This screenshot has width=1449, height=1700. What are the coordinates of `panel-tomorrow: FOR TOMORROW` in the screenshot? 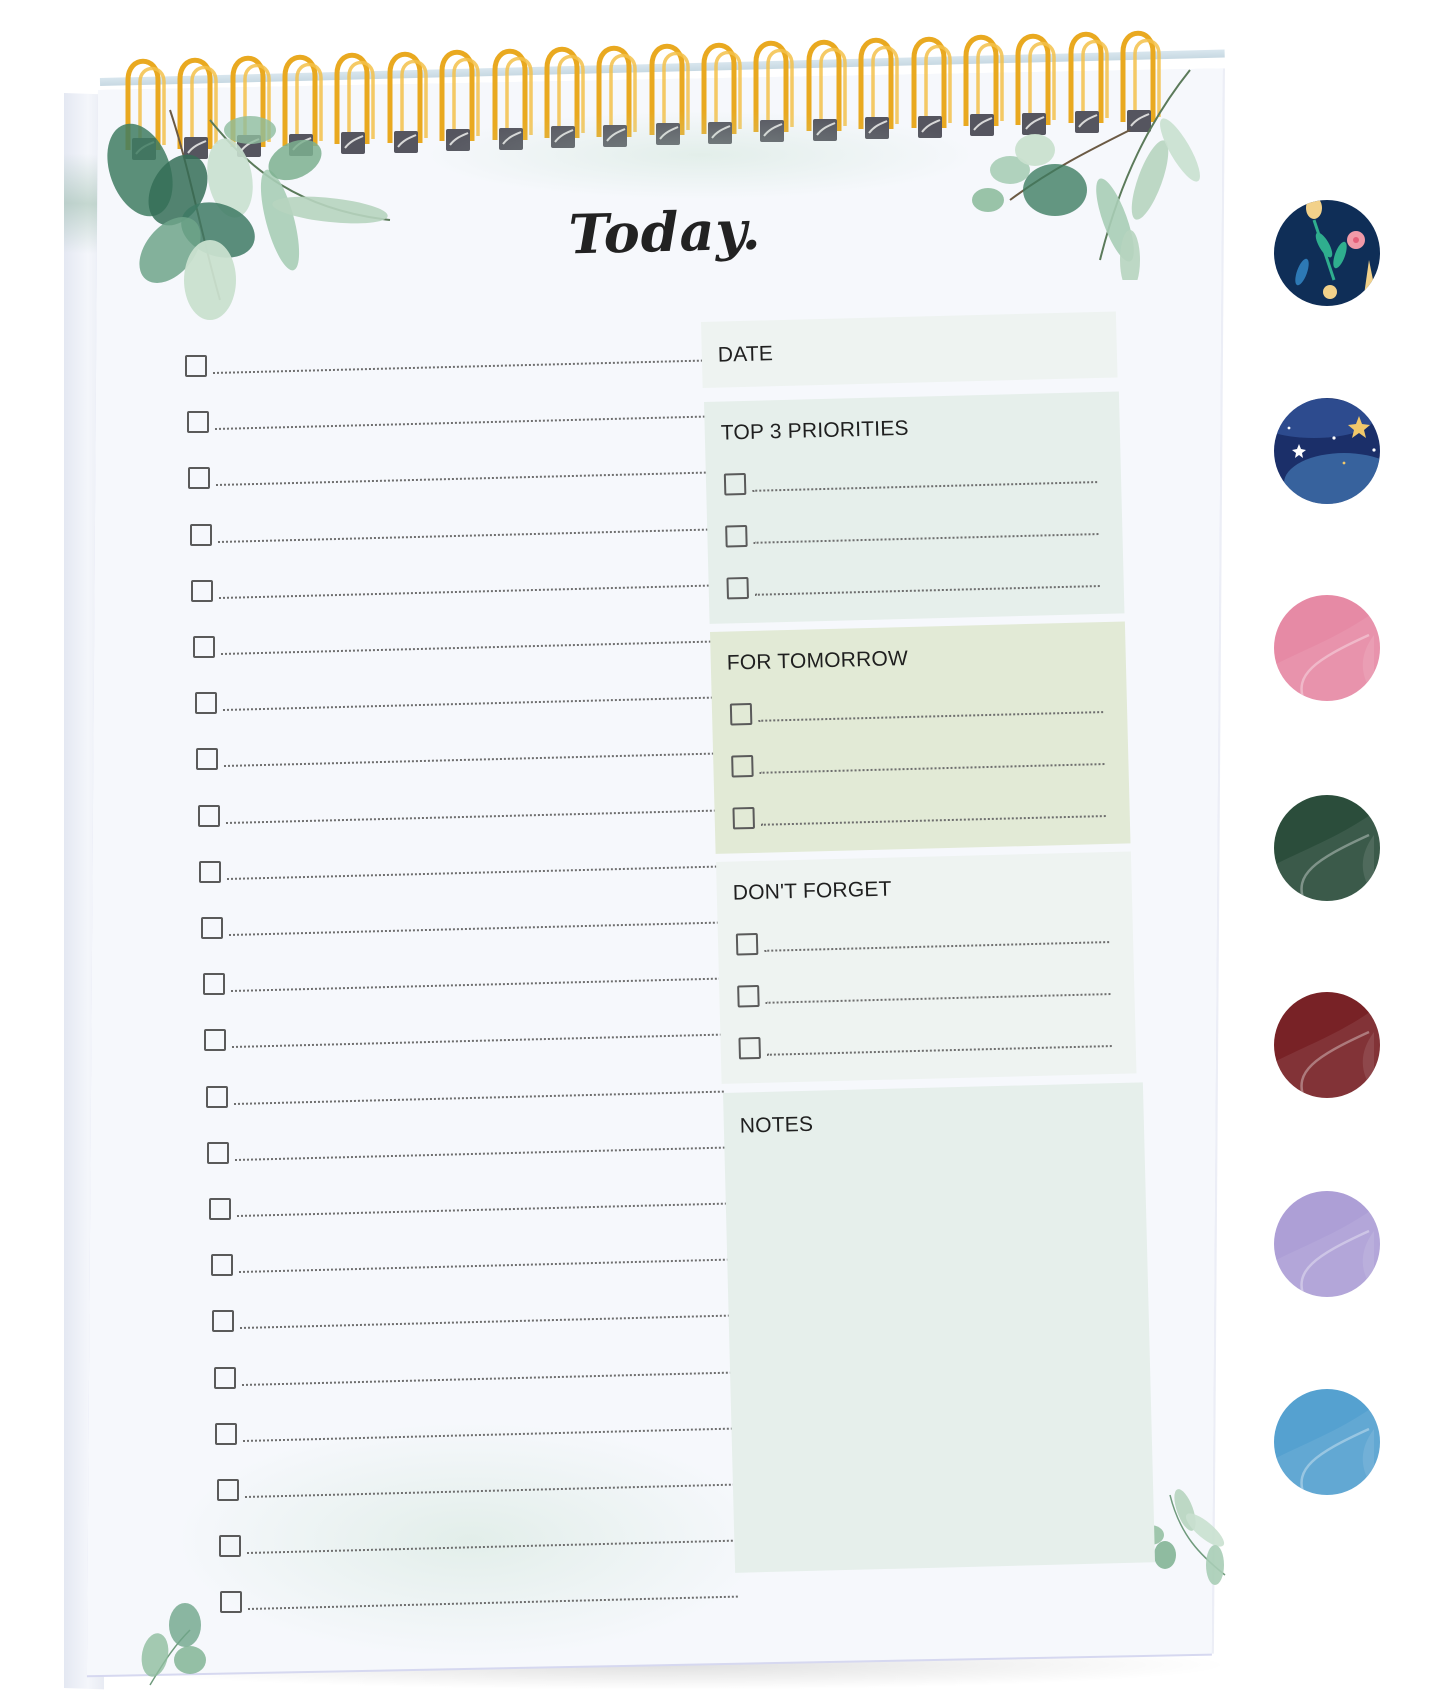 It's located at (920, 737).